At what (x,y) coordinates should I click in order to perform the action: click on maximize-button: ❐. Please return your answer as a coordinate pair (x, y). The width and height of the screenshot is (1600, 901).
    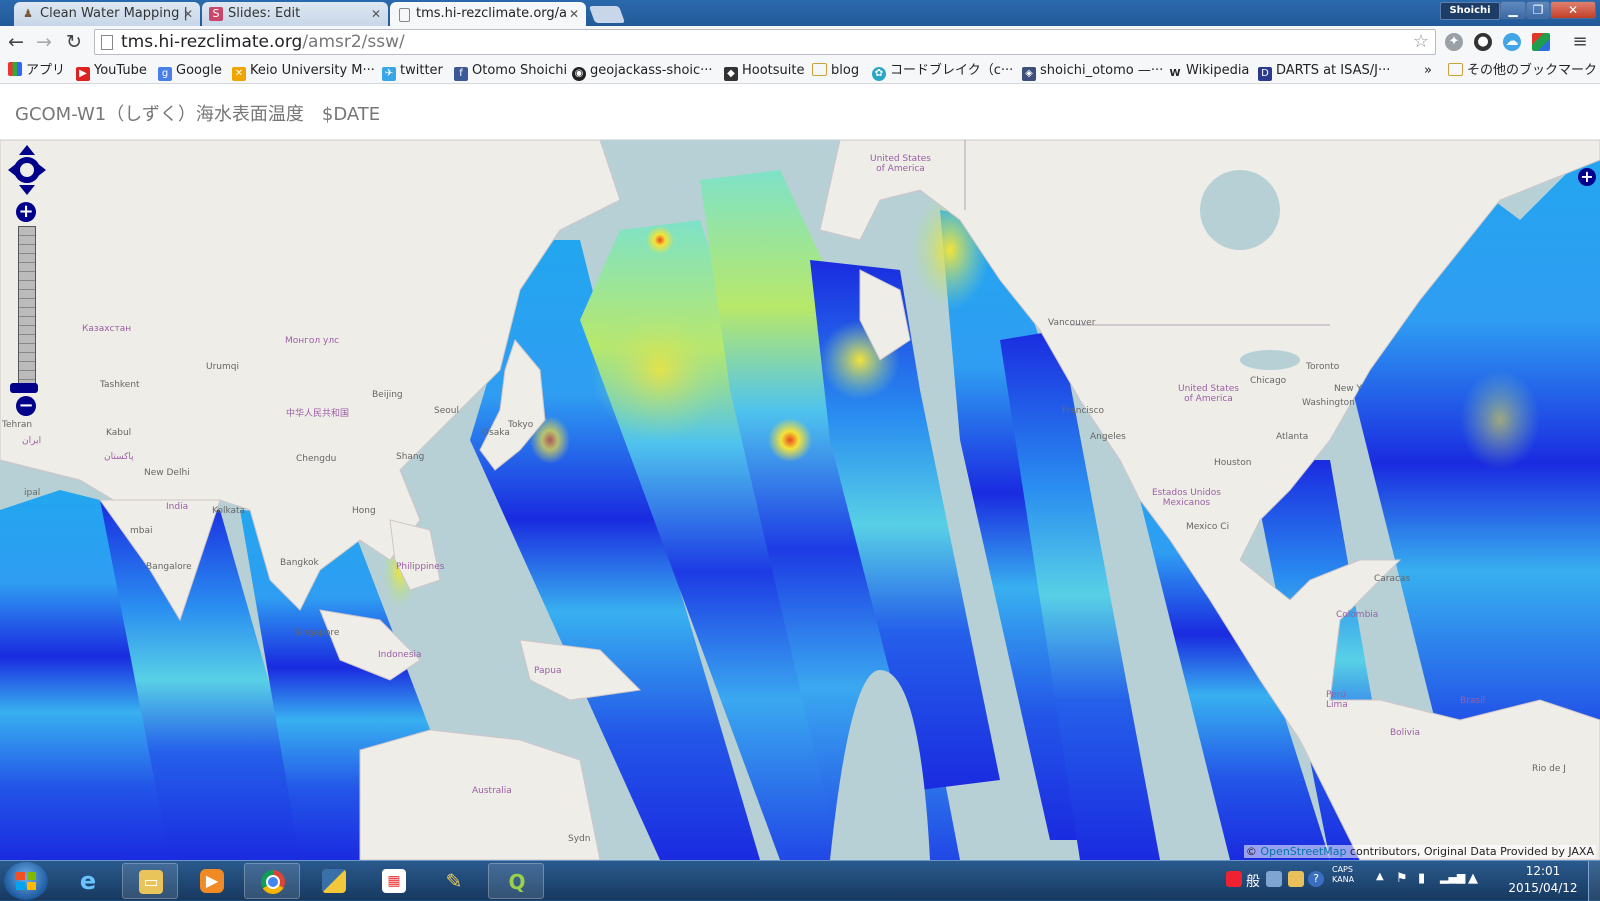
    Looking at the image, I should click on (1538, 10).